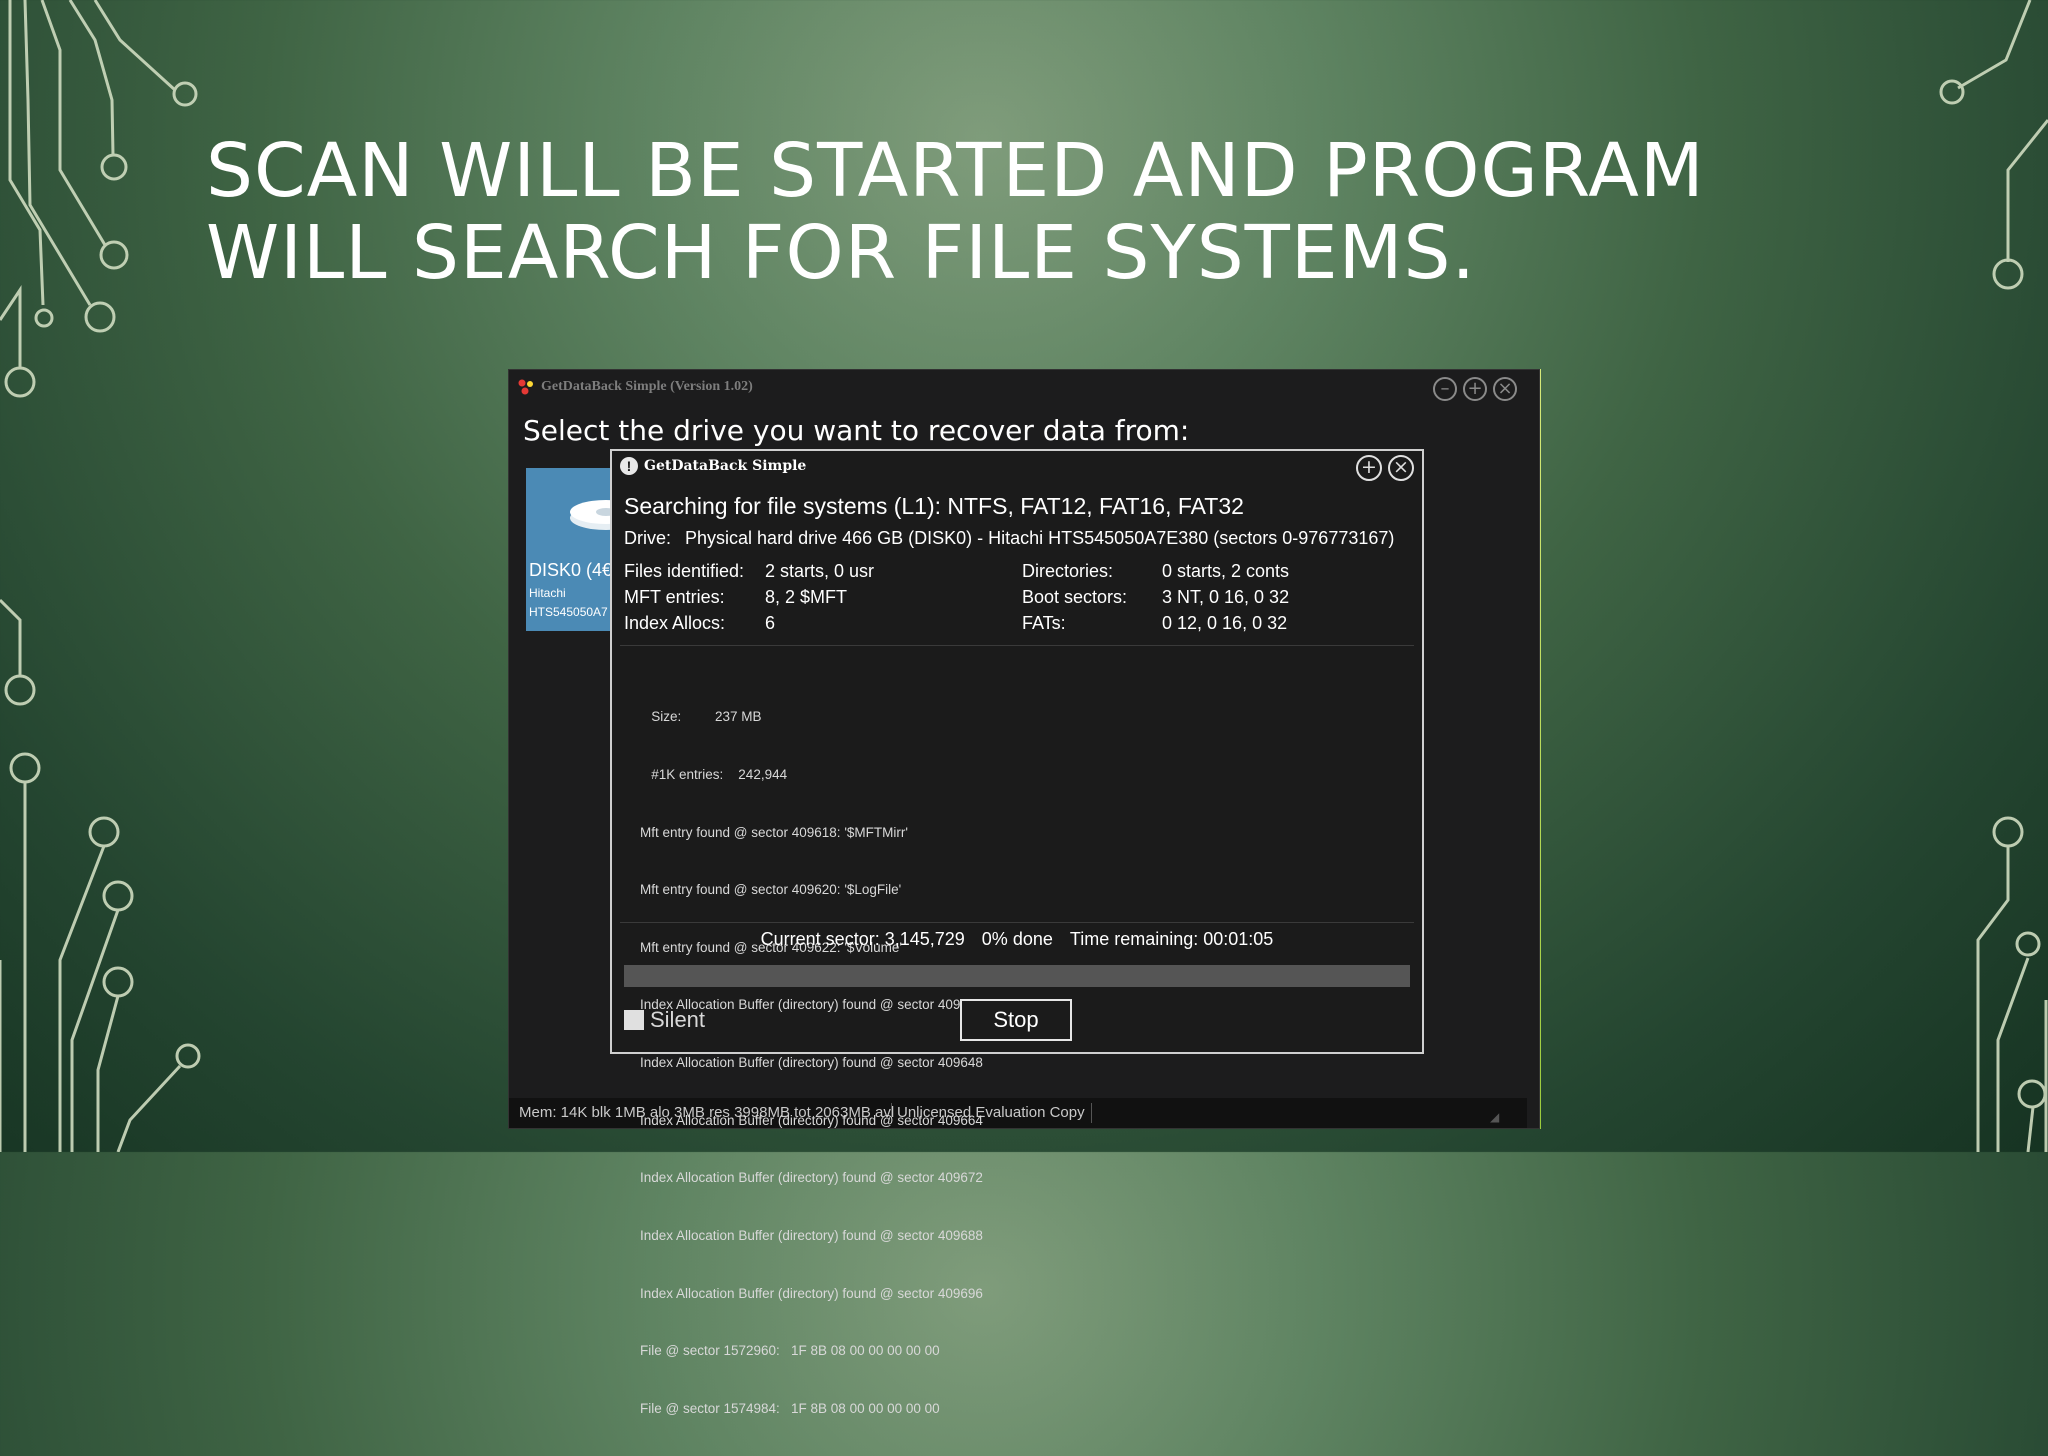  What do you see at coordinates (100, 576) in the screenshot?
I see `circuit-decoration-left` at bounding box center [100, 576].